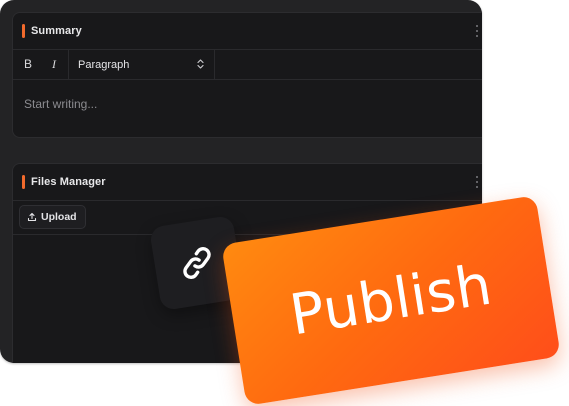 Image resolution: width=569 pixels, height=406 pixels. Describe the element at coordinates (197, 263) in the screenshot. I see `link-icon` at that location.